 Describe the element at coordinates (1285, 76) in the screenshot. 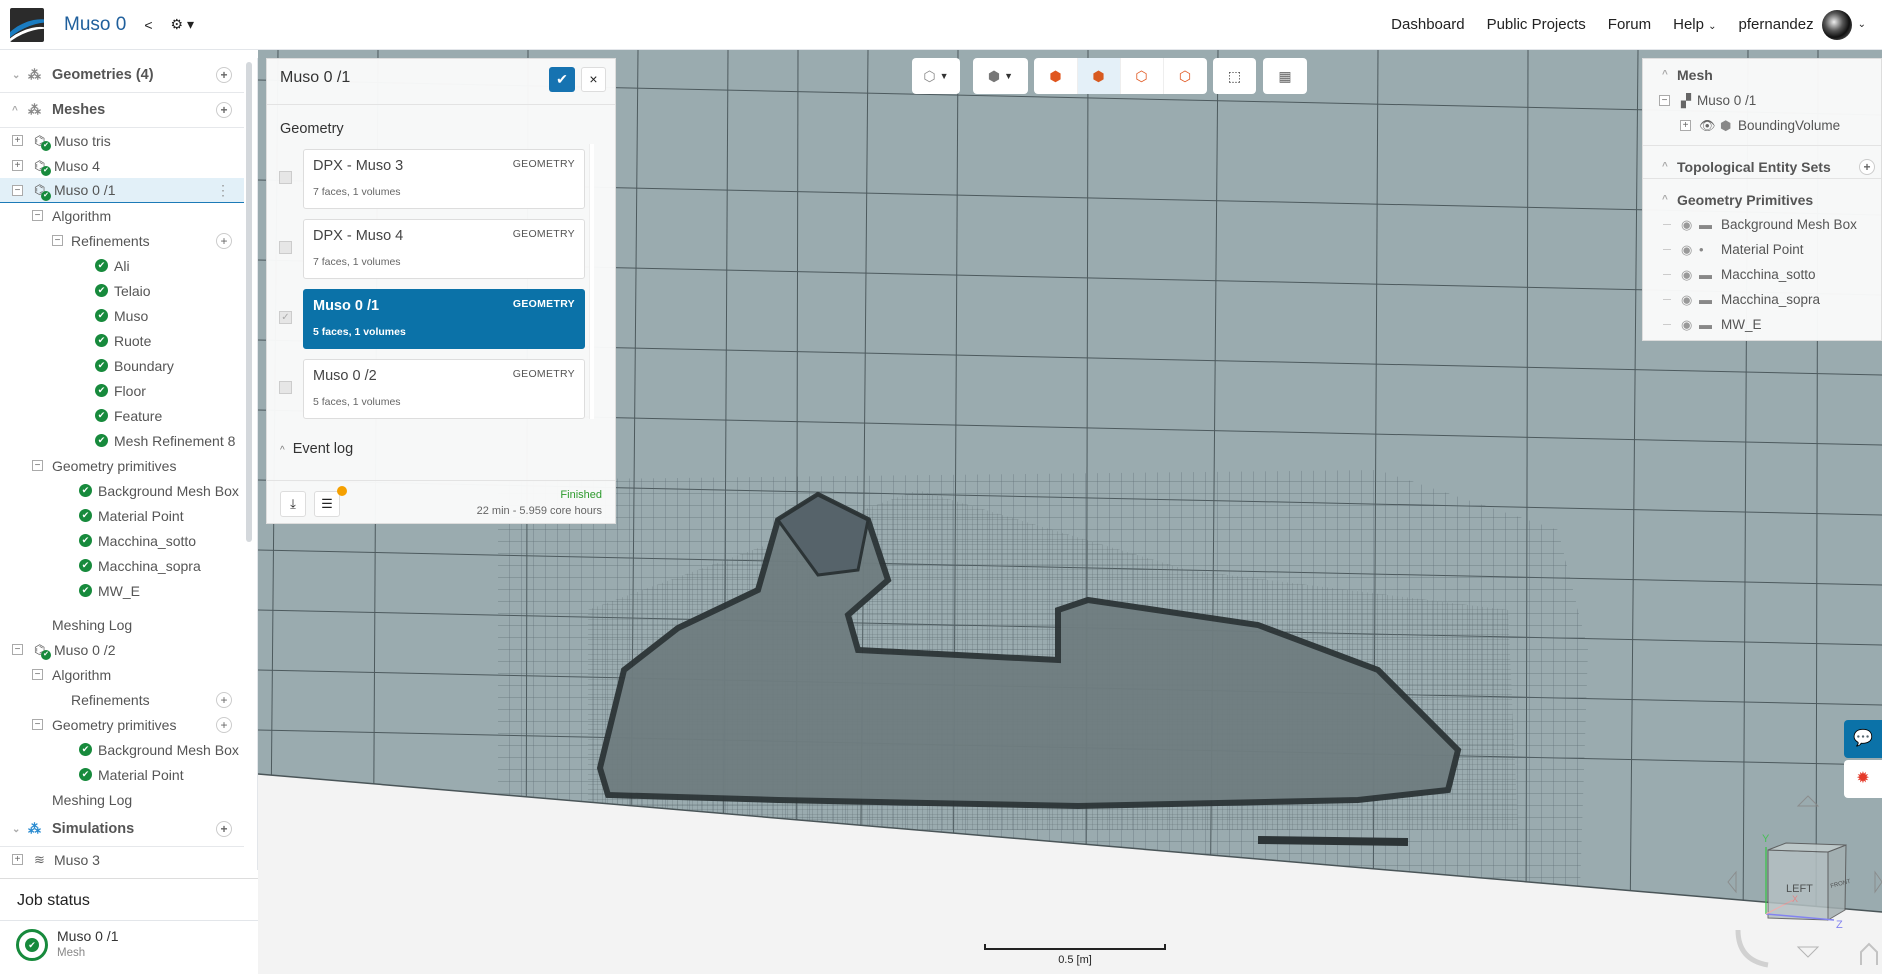

I see `mesh-view-button: ▦` at that location.